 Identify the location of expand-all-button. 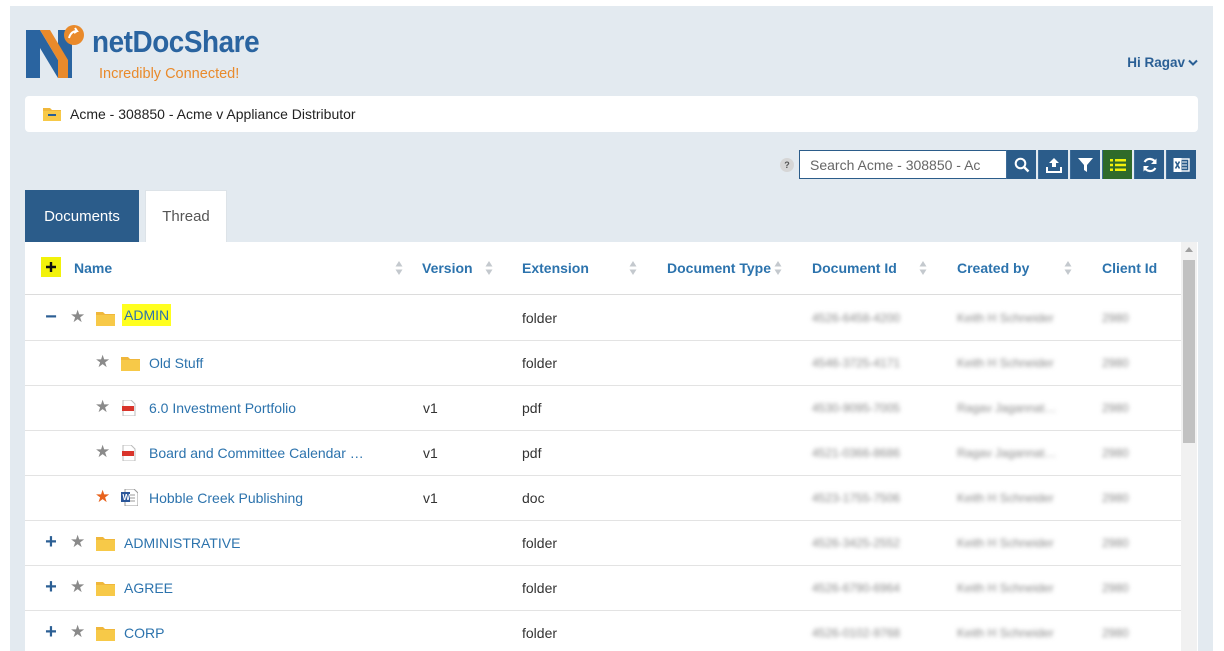
(51, 267).